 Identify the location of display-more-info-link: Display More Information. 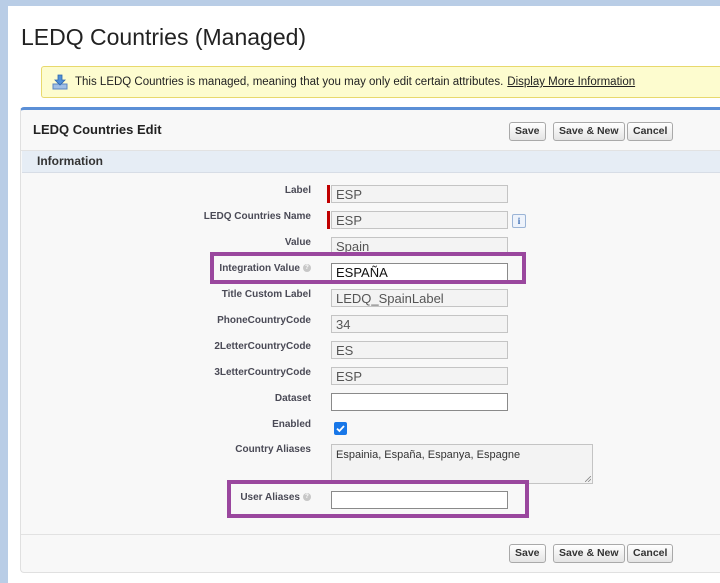
(571, 82).